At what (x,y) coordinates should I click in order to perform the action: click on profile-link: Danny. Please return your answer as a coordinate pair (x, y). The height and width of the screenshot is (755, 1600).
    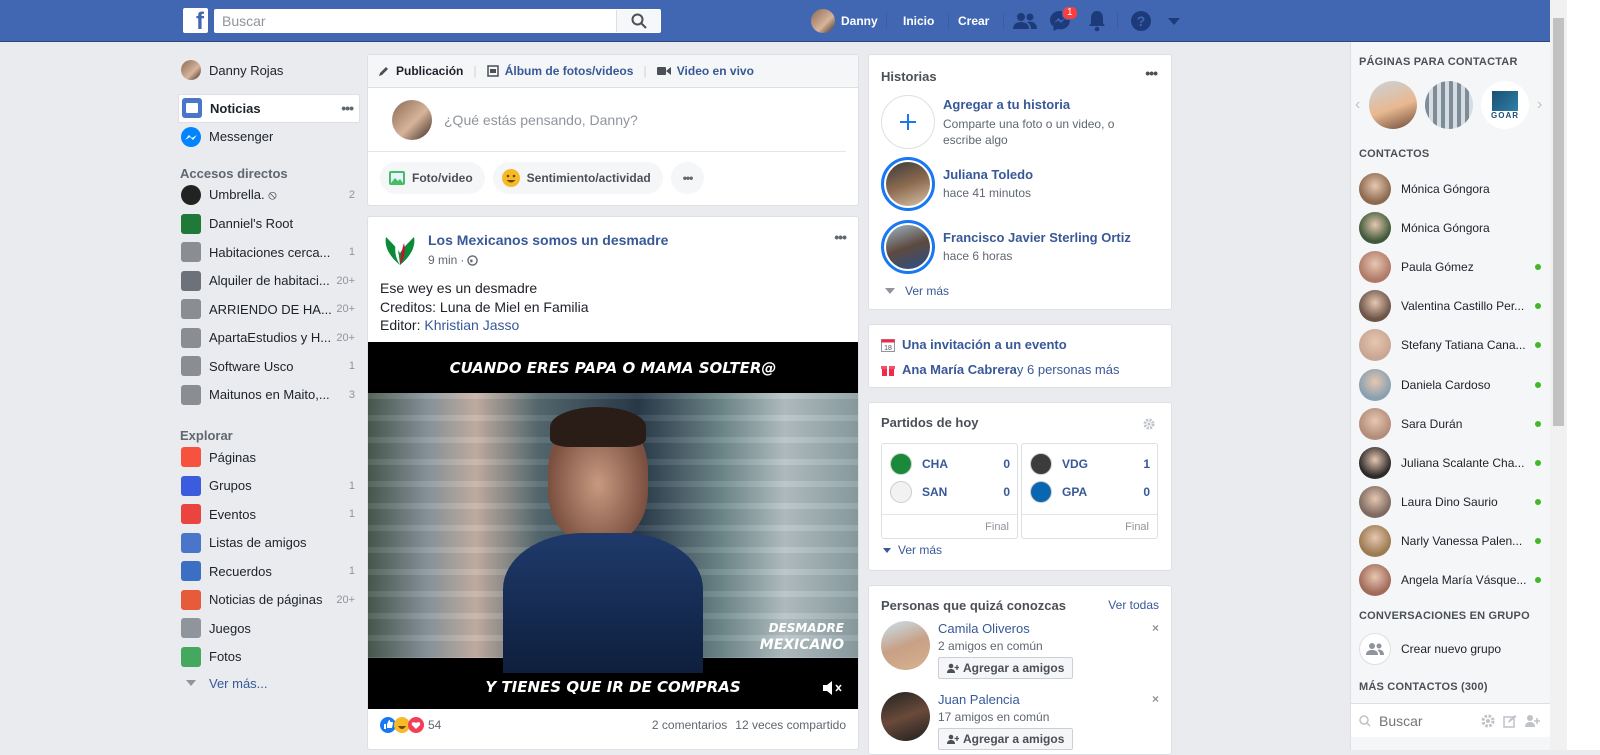
    Looking at the image, I should click on (844, 21).